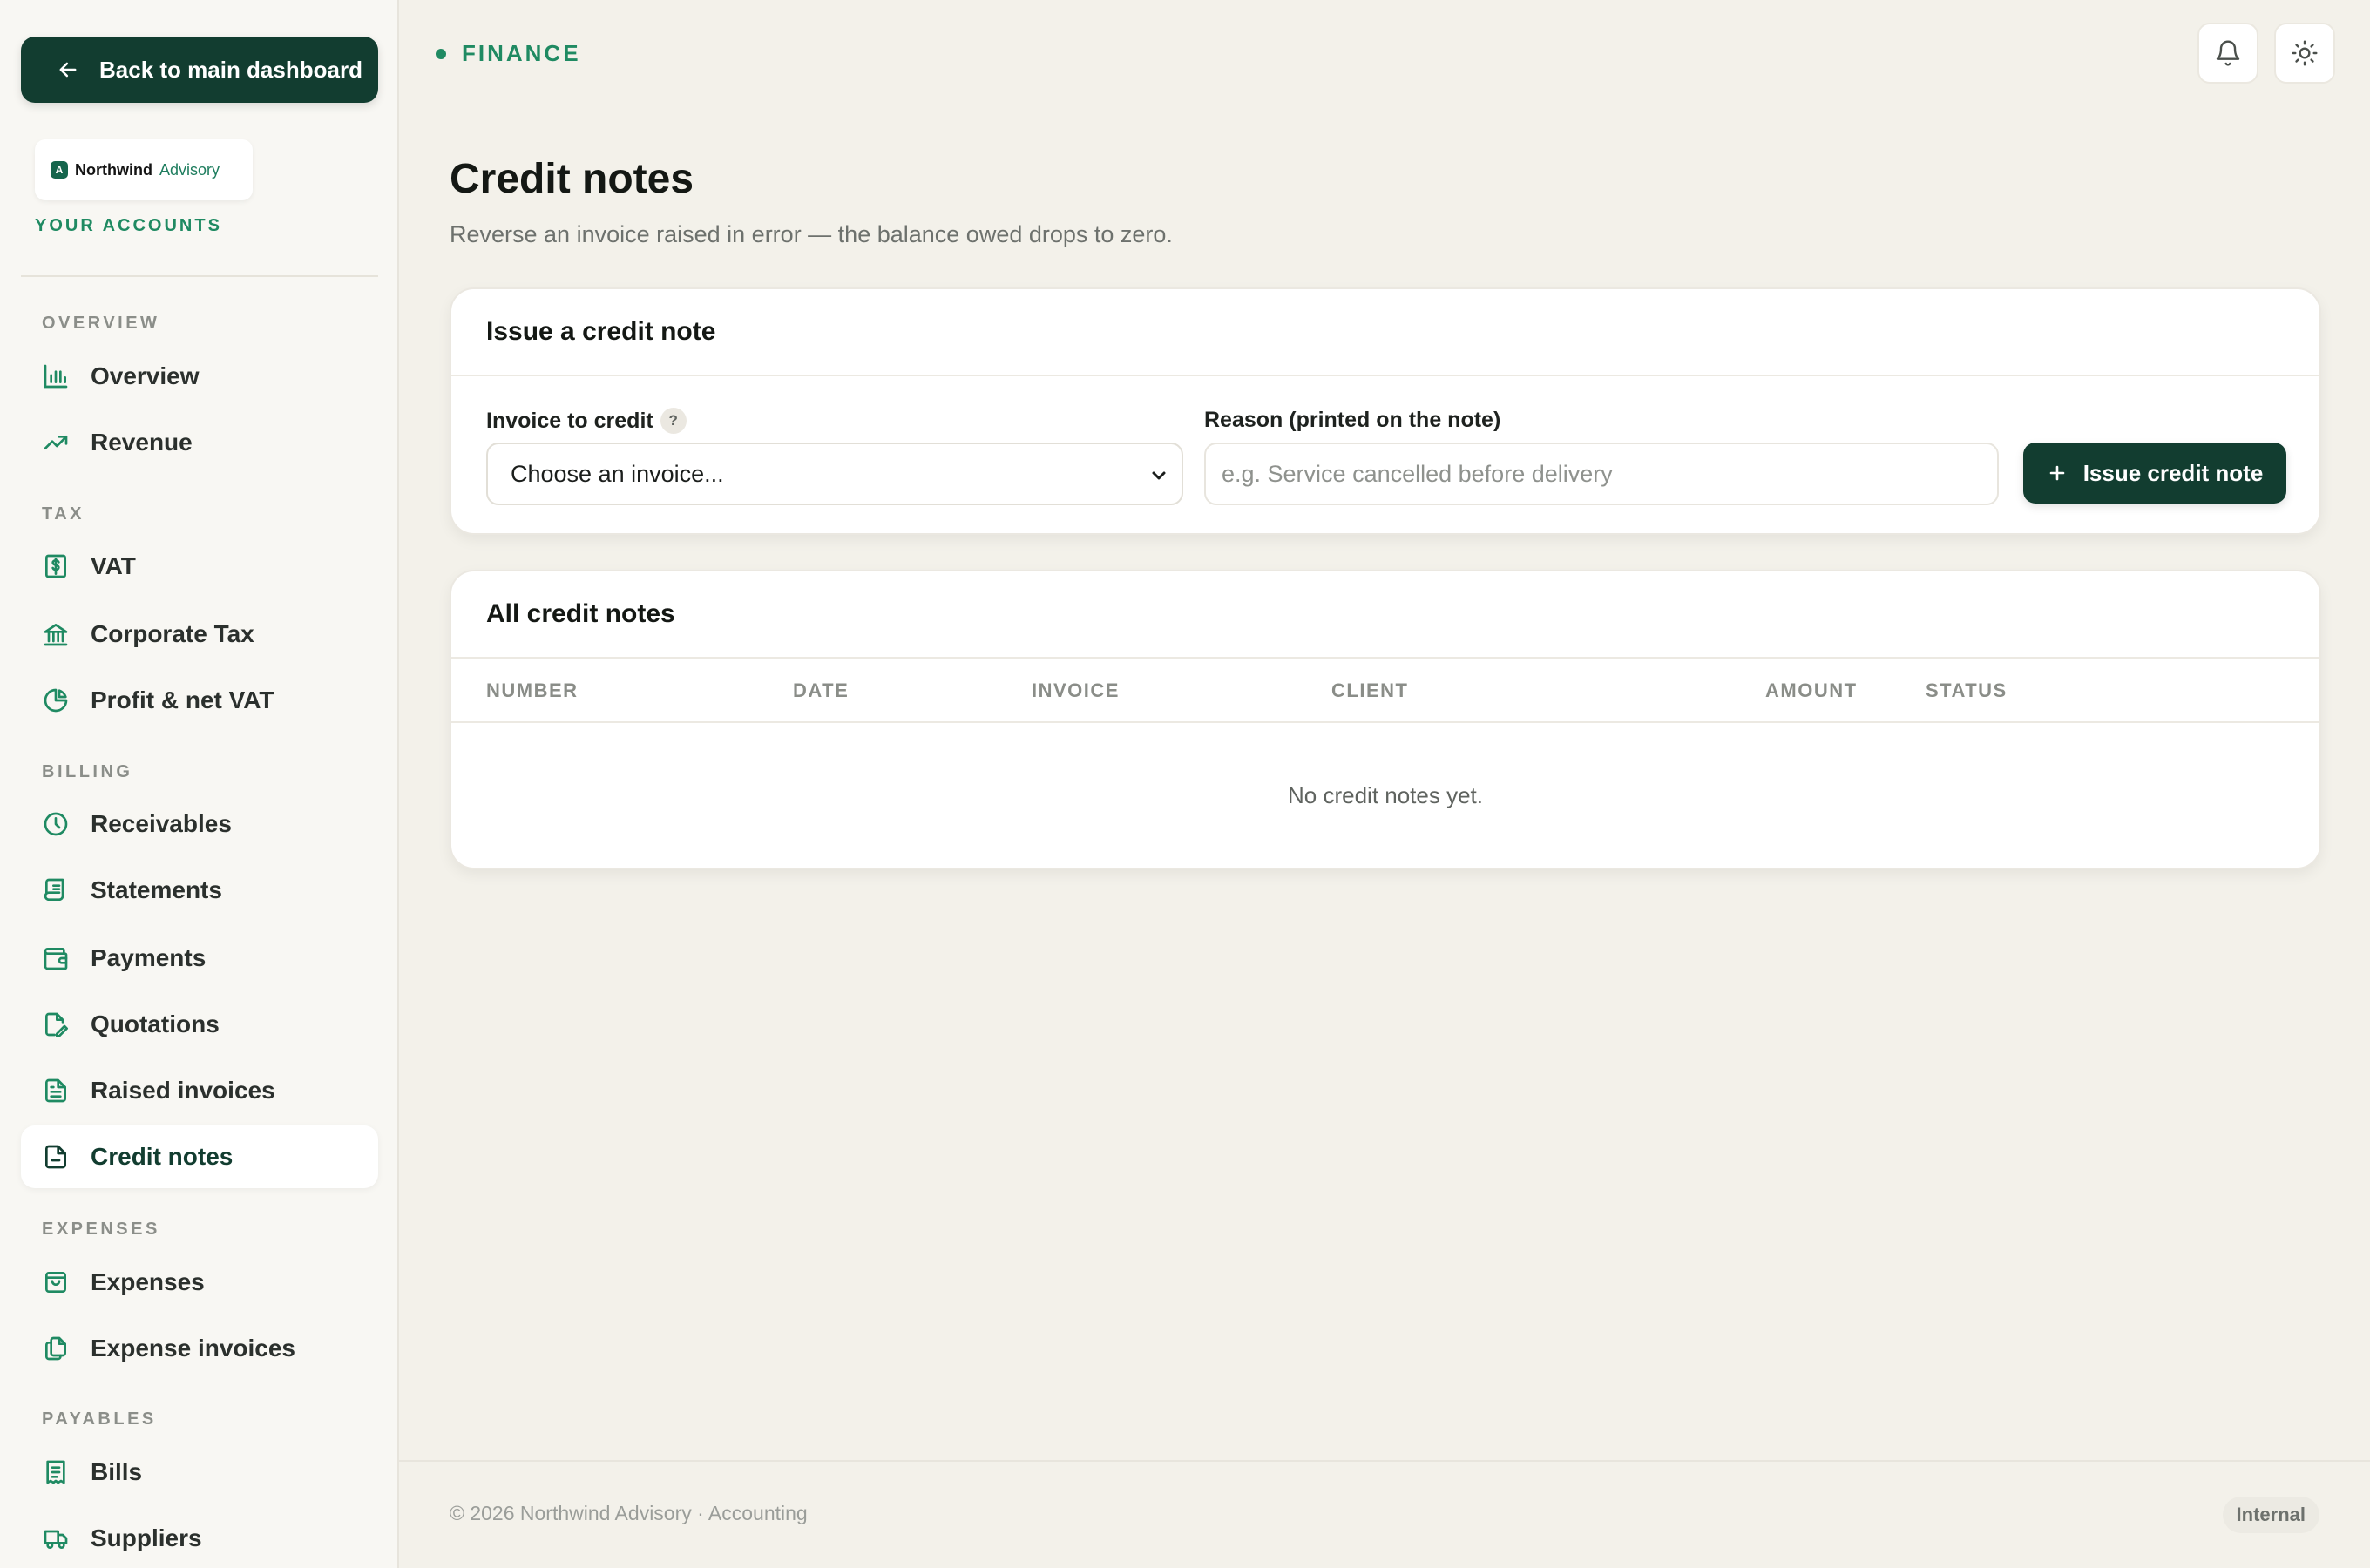 Image resolution: width=2370 pixels, height=1568 pixels. I want to click on empty-state: No credit notes yet., so click(1385, 795).